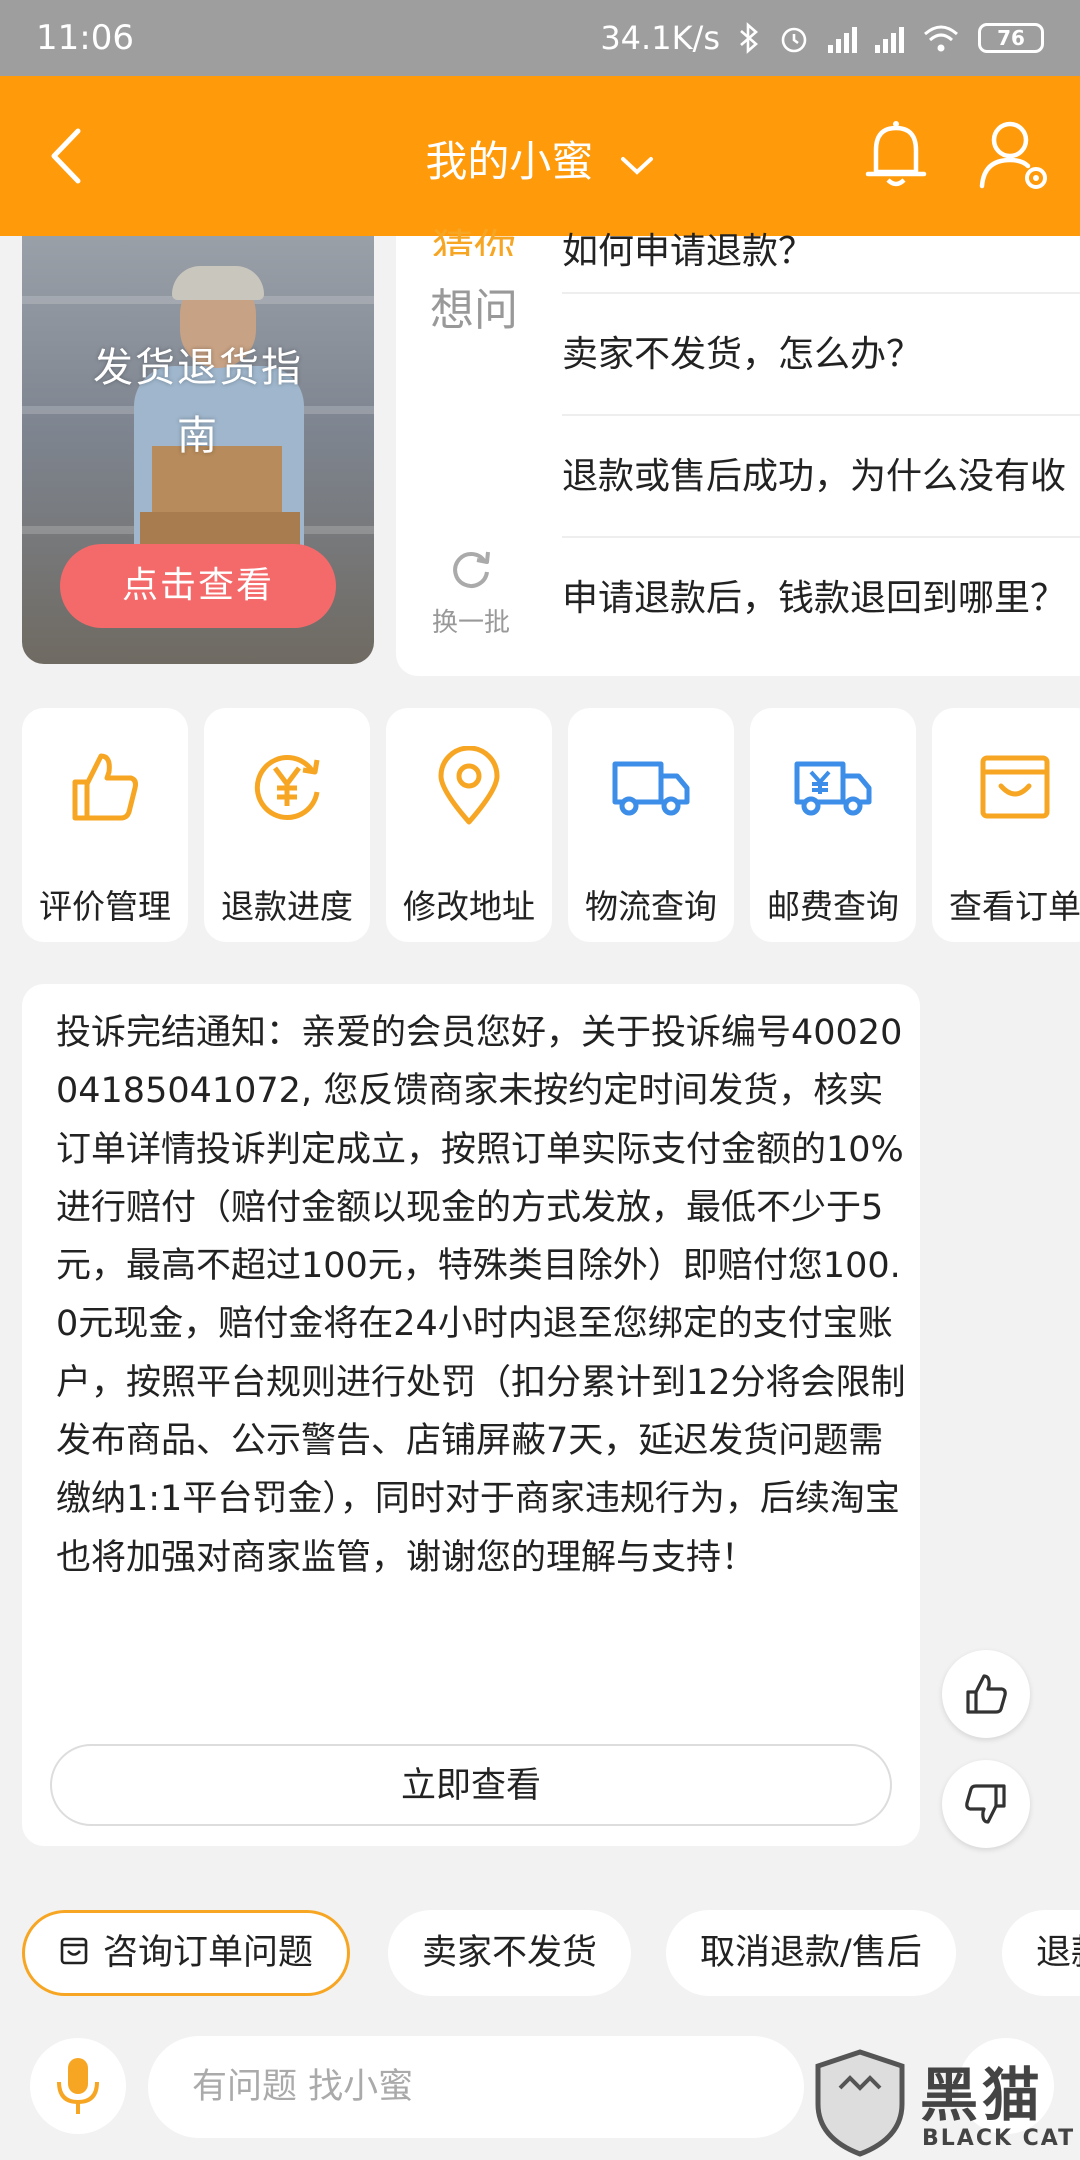 Image resolution: width=1080 pixels, height=2160 pixels. Describe the element at coordinates (469, 785) in the screenshot. I see `location-pin-icon` at that location.